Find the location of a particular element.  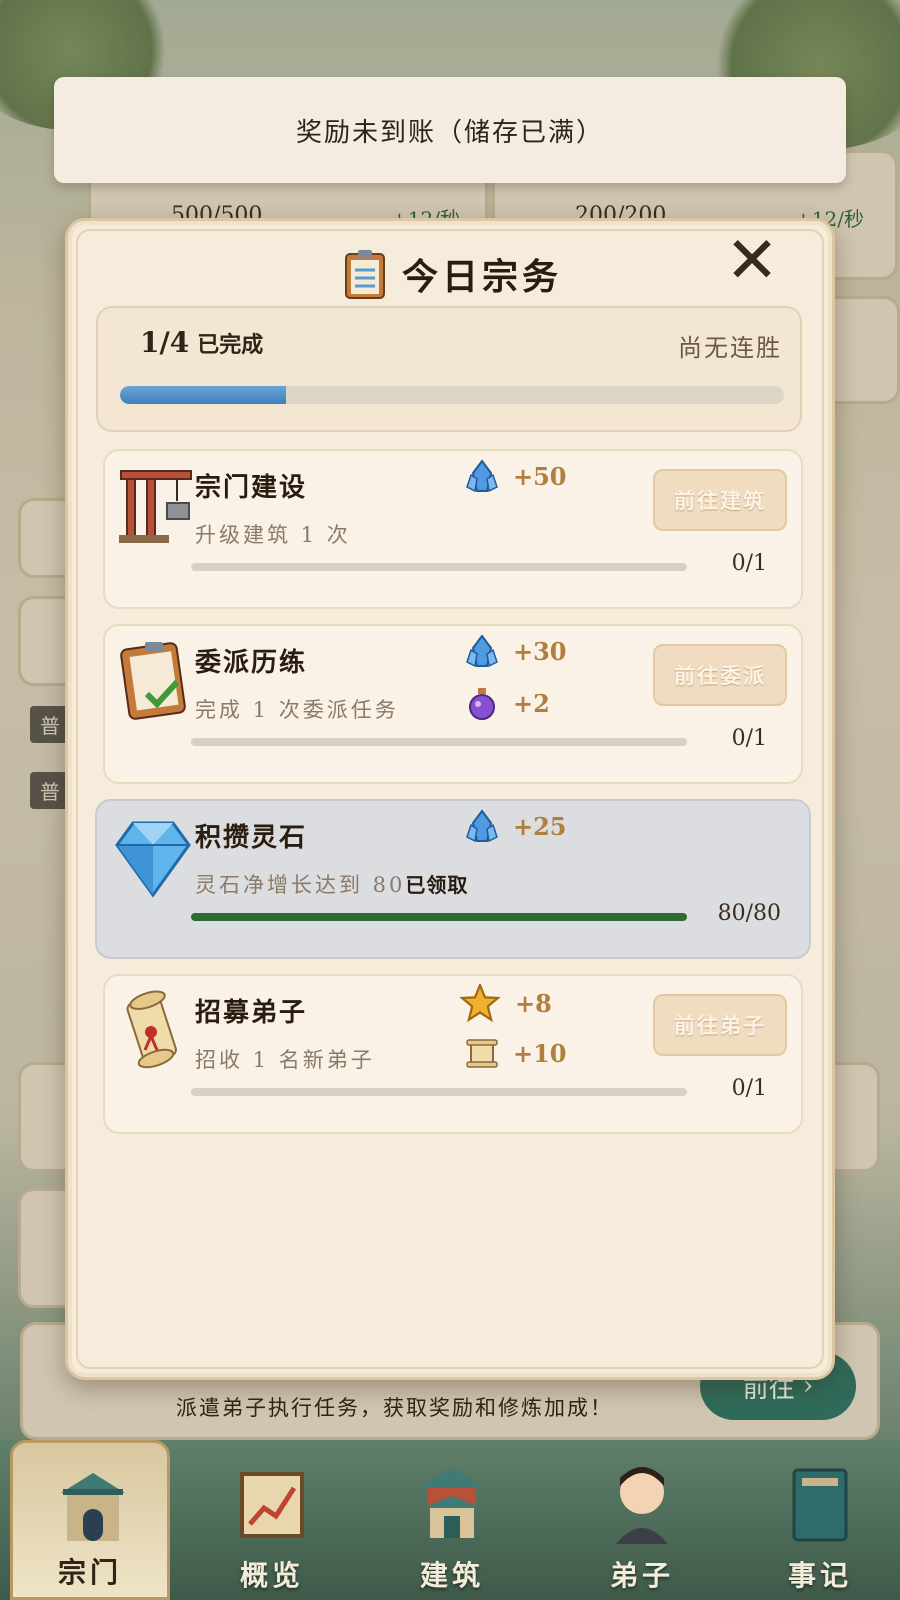

nav-label: 建筑 is located at coordinates (451, 1575).